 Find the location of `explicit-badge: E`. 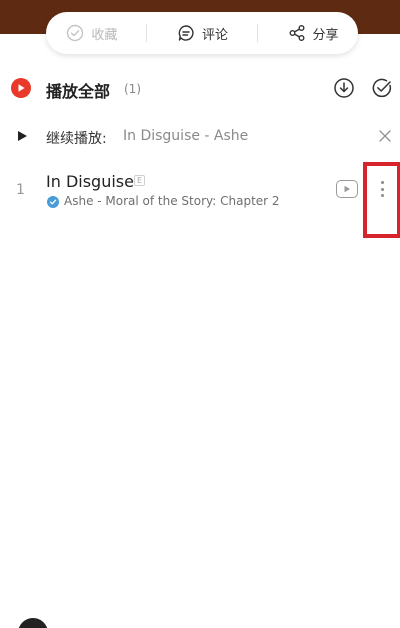

explicit-badge: E is located at coordinates (139, 180).